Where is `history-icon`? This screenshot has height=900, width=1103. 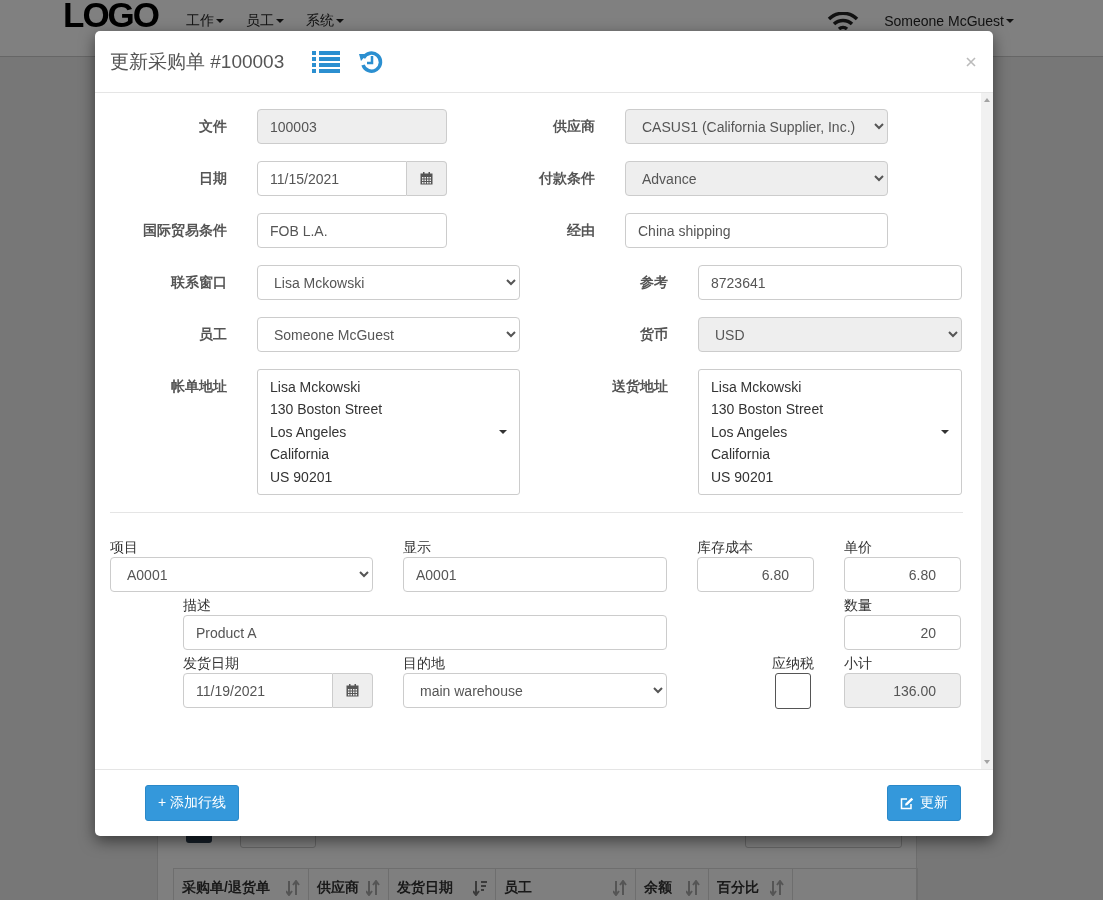 history-icon is located at coordinates (371, 61).